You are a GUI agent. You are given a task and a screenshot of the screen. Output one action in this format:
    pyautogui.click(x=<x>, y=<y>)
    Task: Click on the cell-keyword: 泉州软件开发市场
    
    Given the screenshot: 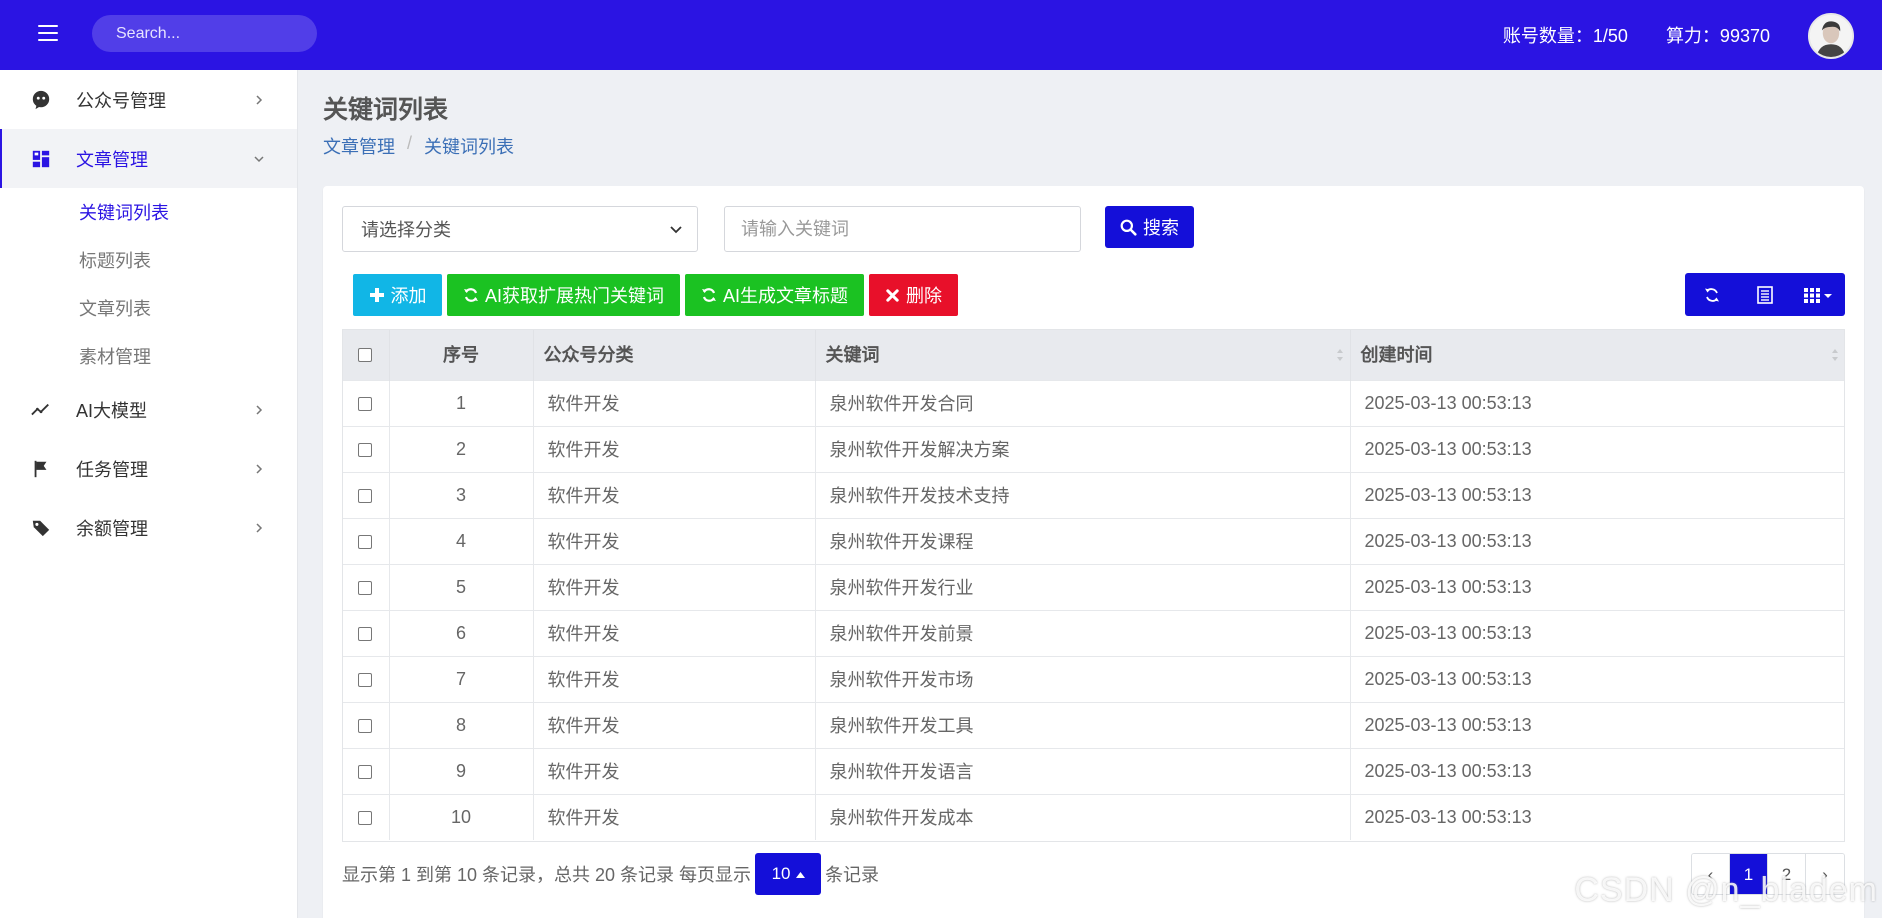 What is the action you would take?
    pyautogui.click(x=1083, y=678)
    